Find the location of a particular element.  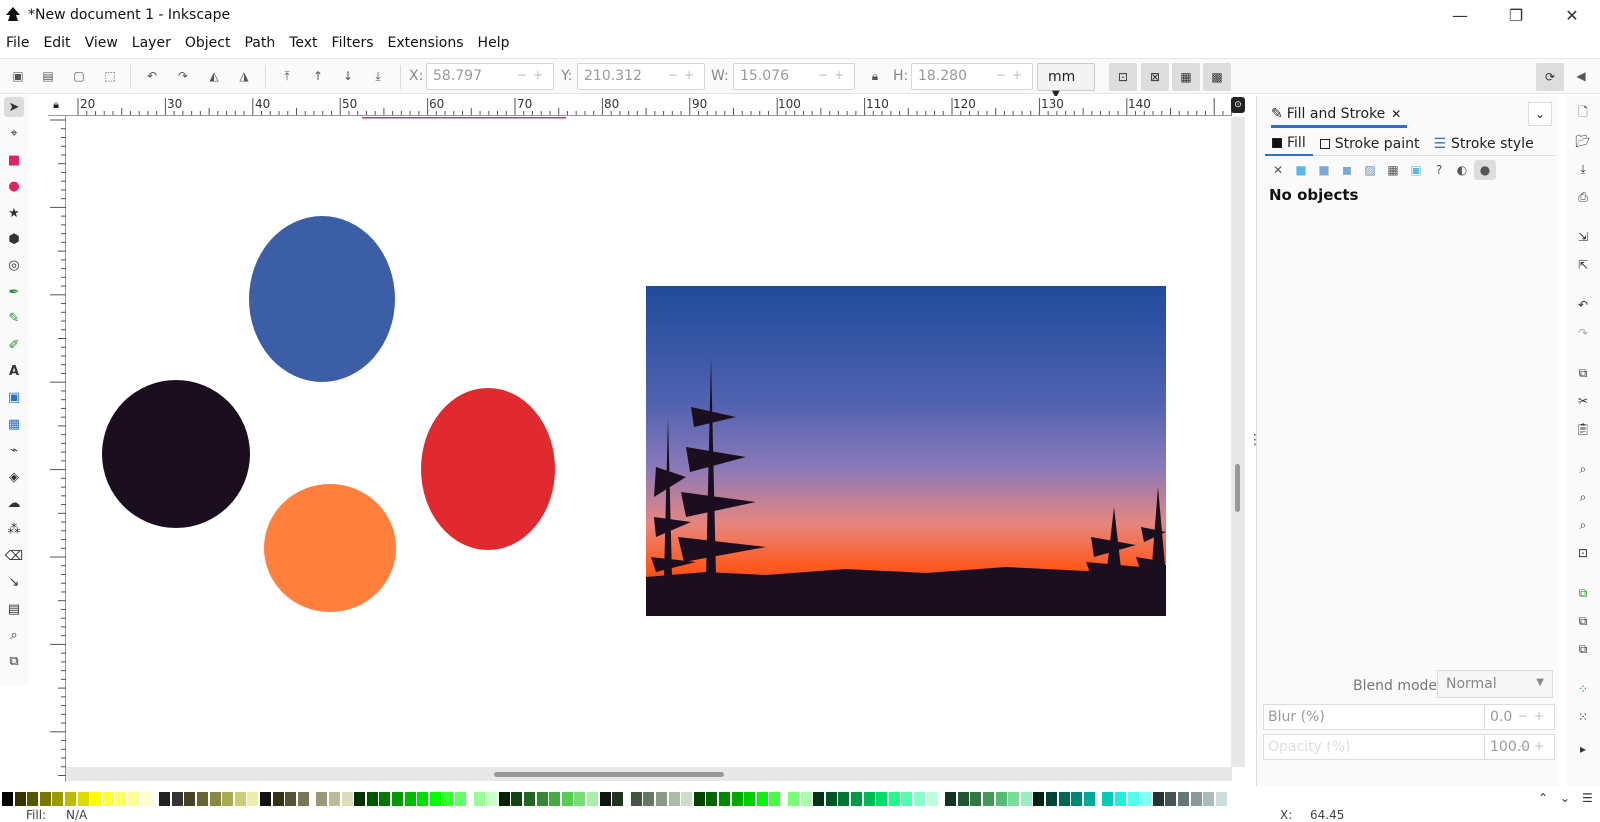

linear-gradient-icon: ■ is located at coordinates (1324, 170).